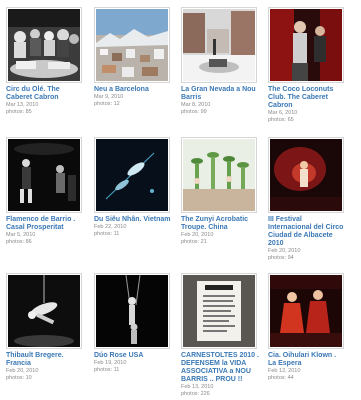 This screenshot has height=400, width=361. I want to click on album-date: Feb 22, 2010, so click(110, 227).